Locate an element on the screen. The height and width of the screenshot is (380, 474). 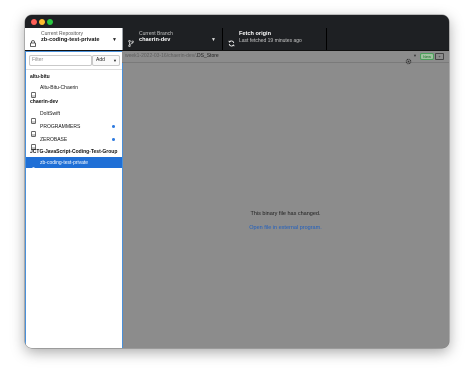
group-header-chaerin-dev: chaerin-dev is located at coordinates (44, 102).